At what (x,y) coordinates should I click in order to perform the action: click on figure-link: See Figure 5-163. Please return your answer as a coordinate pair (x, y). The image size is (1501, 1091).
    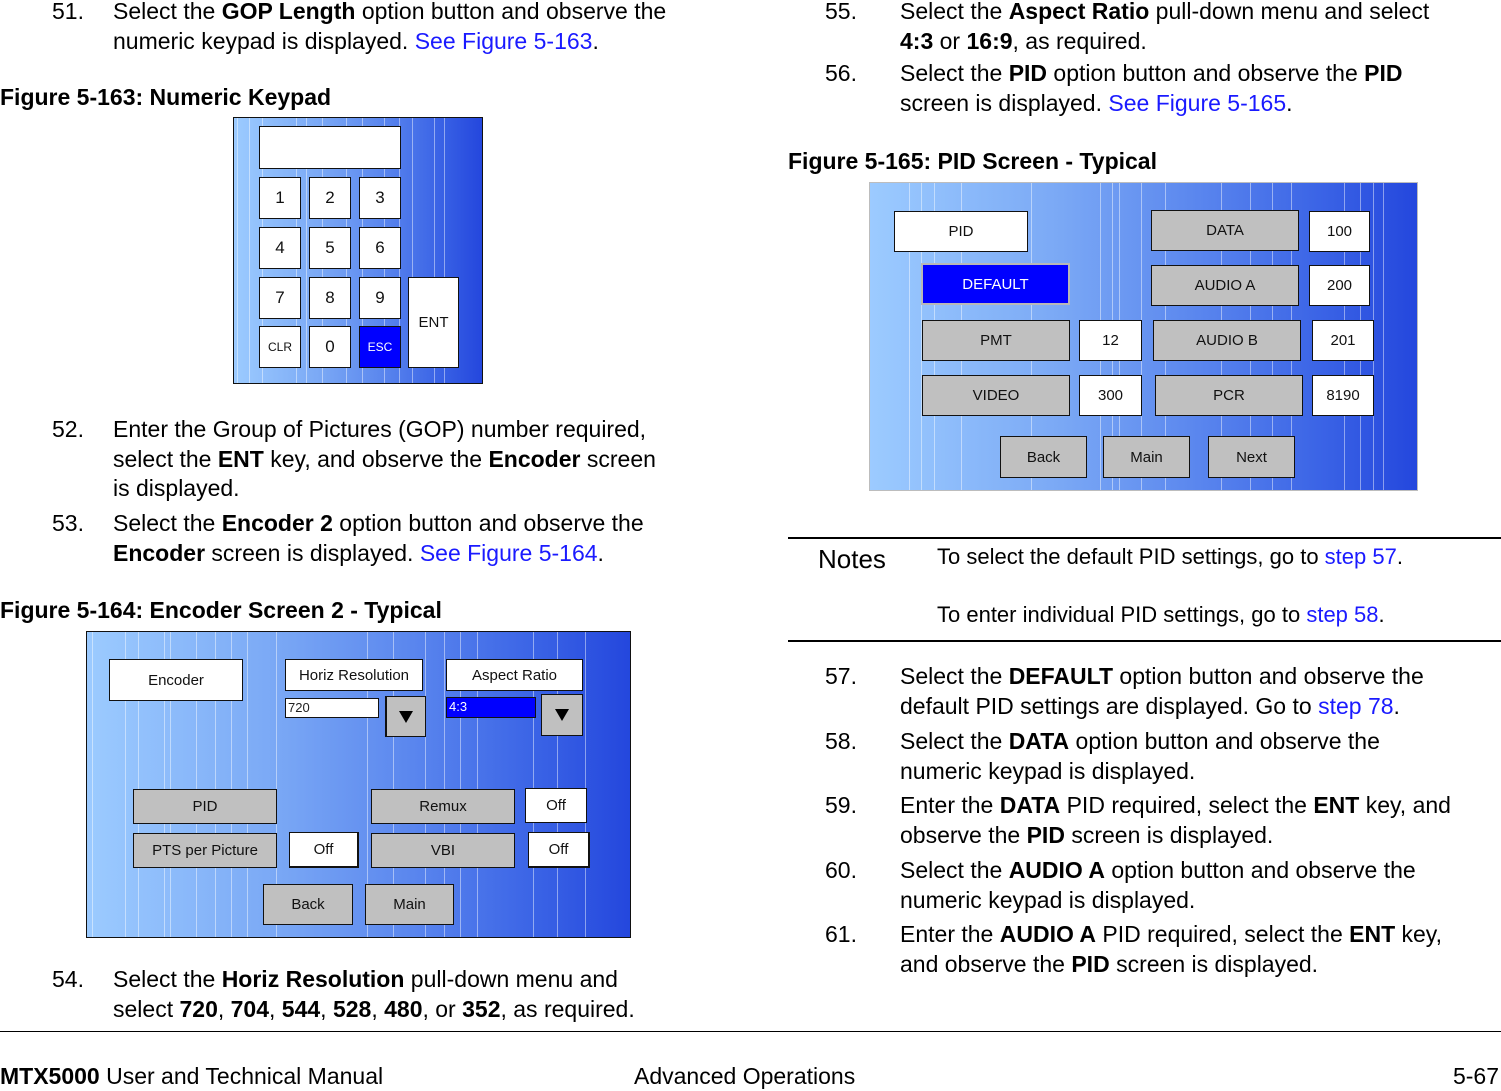
    Looking at the image, I should click on (504, 41).